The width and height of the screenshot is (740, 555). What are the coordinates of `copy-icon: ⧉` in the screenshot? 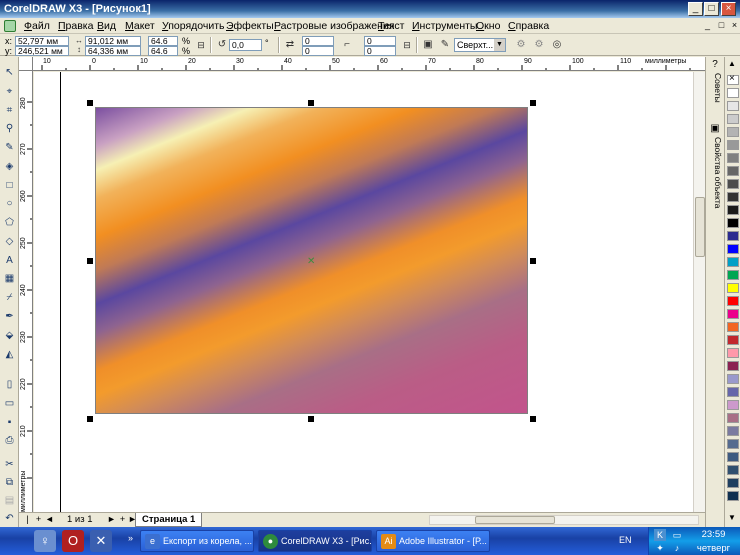 It's located at (9, 482).